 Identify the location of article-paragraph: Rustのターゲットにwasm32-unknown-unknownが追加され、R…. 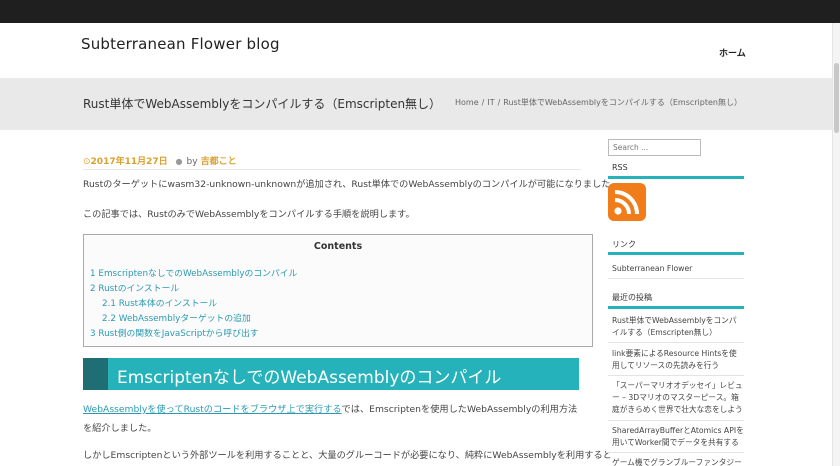
(351, 184).